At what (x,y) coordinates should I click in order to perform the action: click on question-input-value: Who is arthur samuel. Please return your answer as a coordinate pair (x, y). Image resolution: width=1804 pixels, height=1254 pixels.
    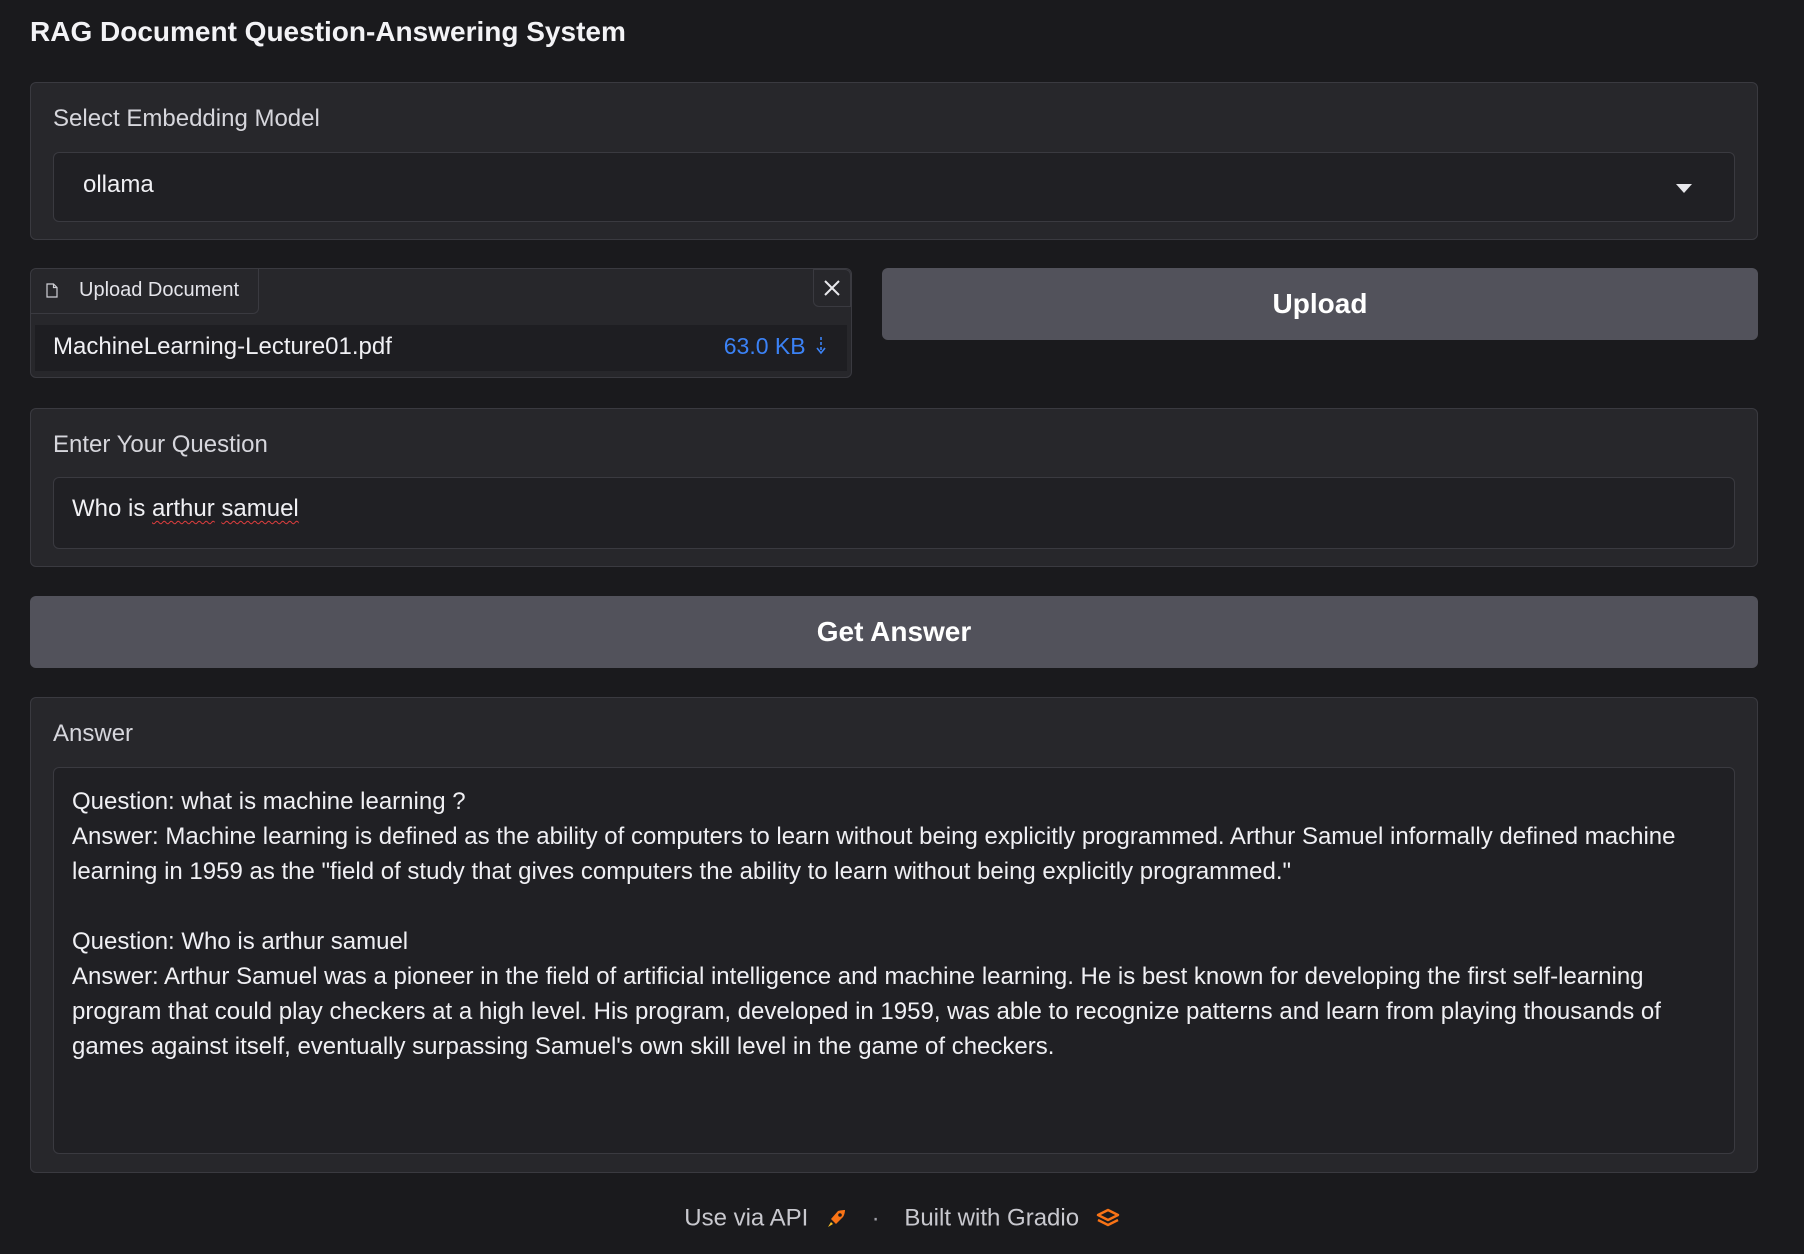
    Looking at the image, I should click on (185, 509).